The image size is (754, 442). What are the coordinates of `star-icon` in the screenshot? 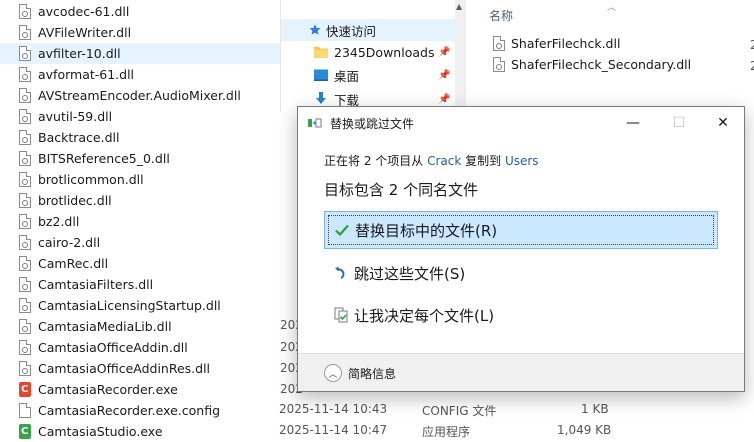 It's located at (315, 29).